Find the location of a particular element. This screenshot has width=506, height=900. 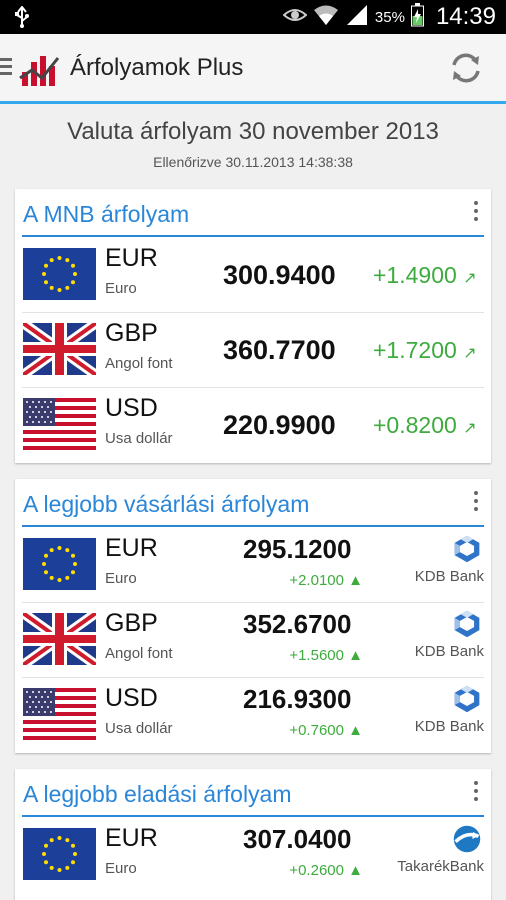

rate-change: +1.5600 ▲ is located at coordinates (325, 655).